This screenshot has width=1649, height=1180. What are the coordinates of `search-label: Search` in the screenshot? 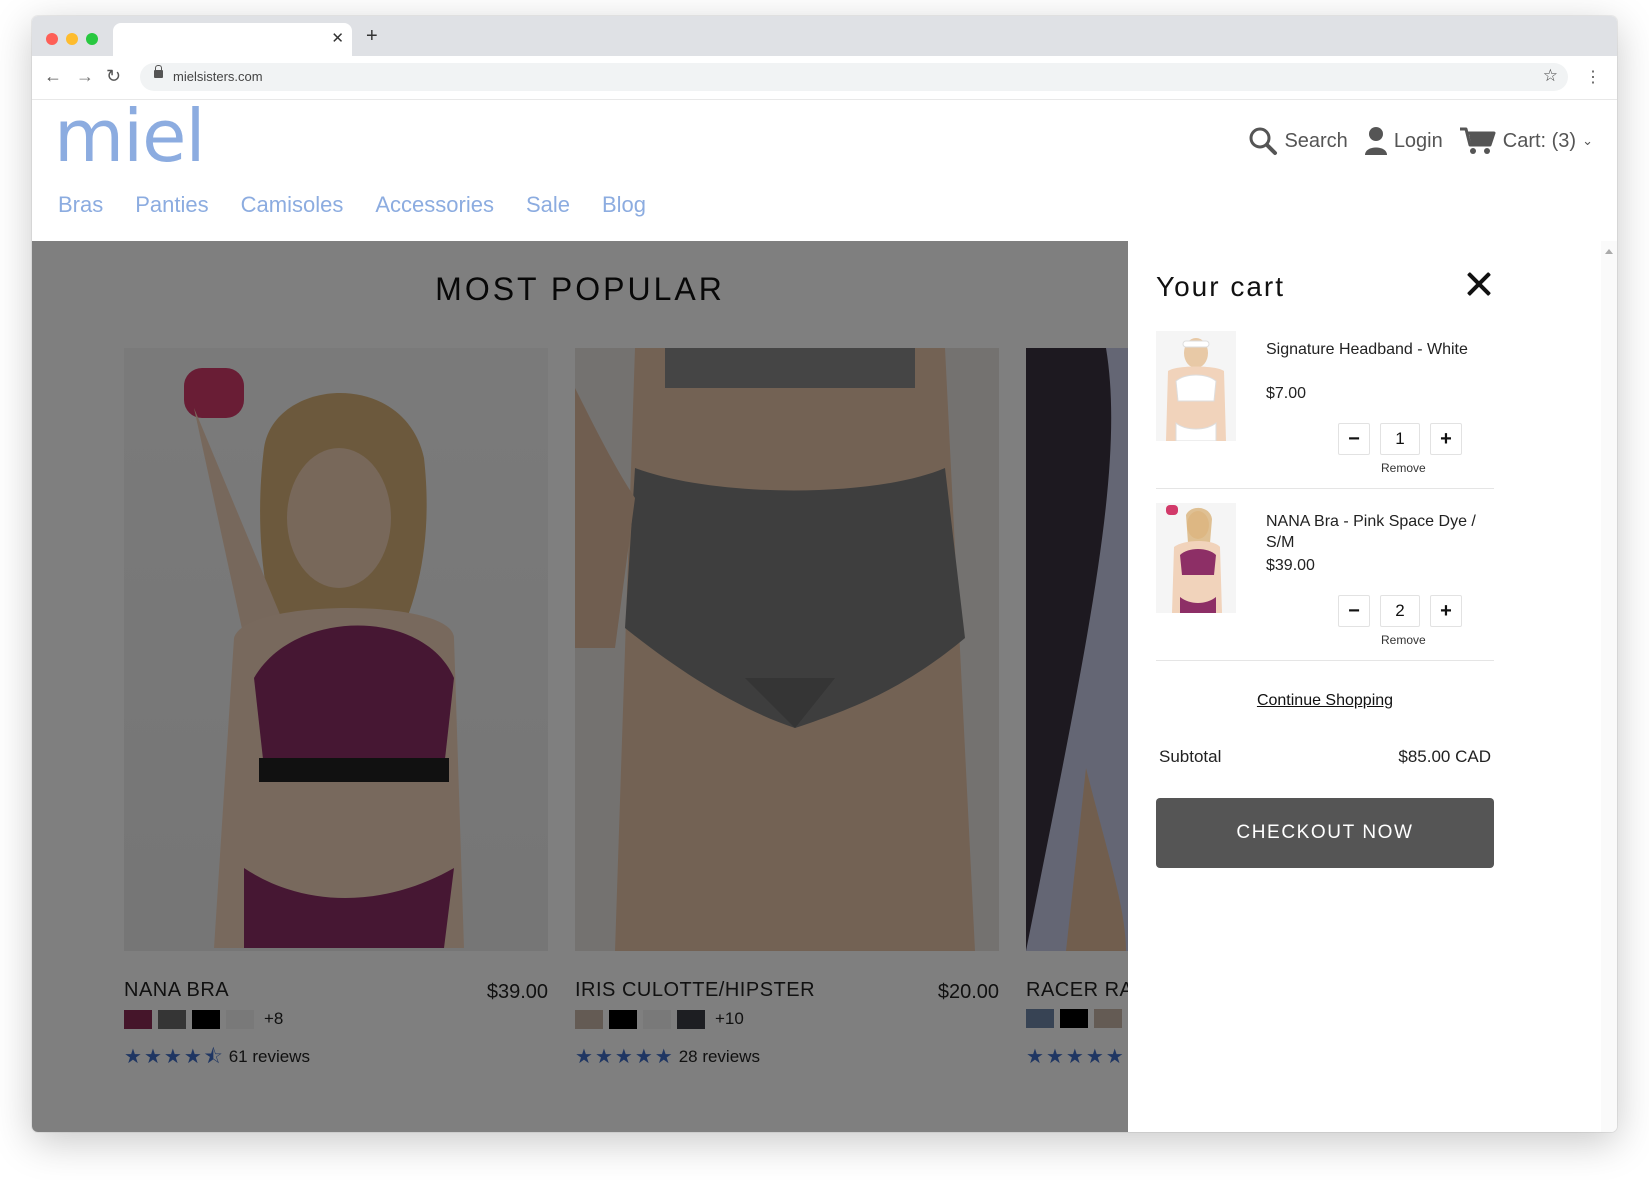 It's located at (1316, 140).